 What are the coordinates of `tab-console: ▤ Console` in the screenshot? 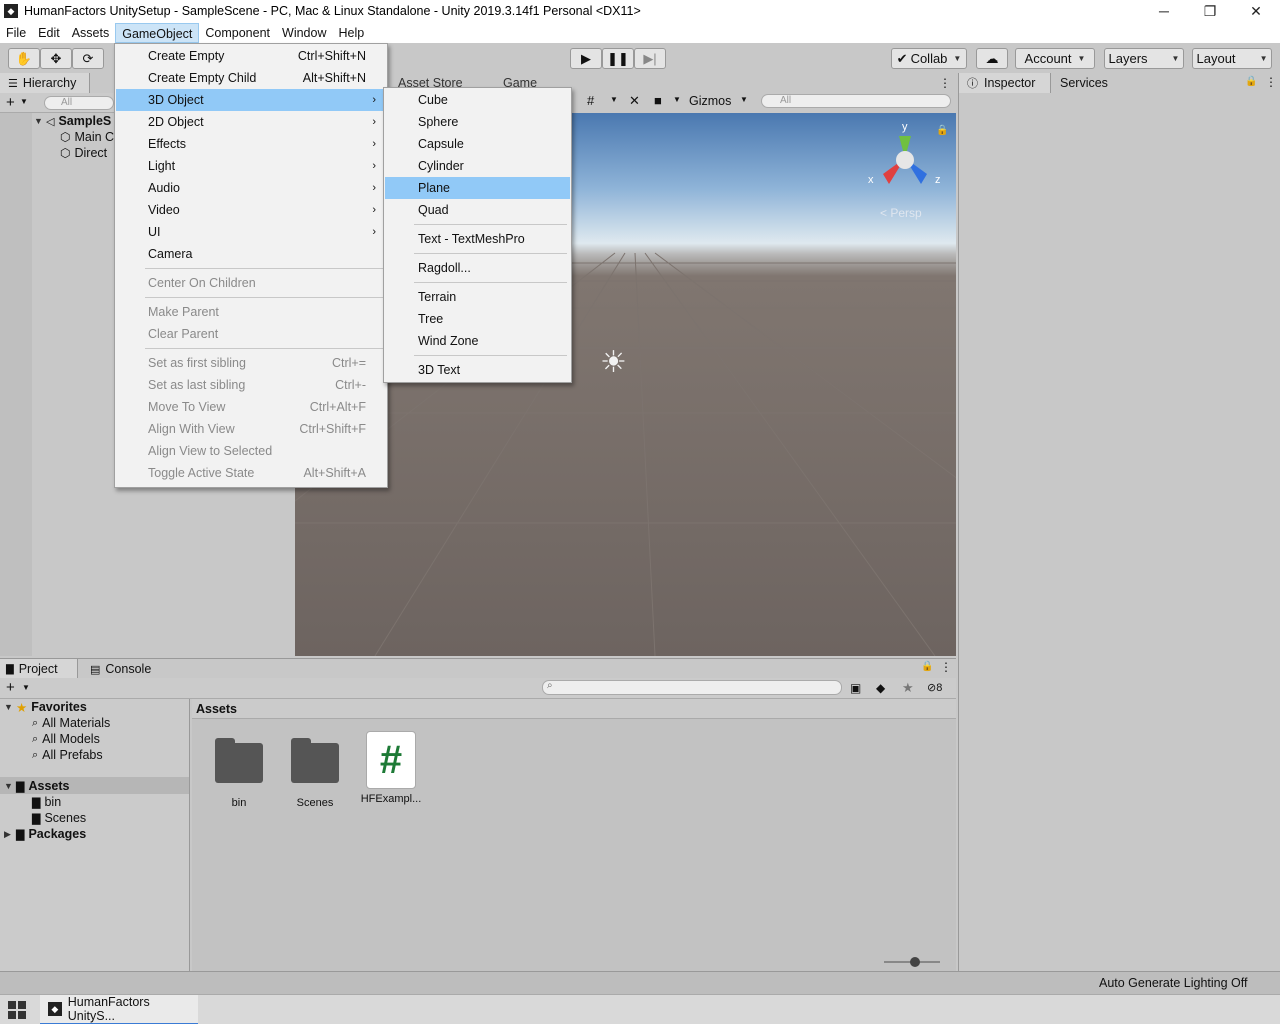 It's located at (120, 669).